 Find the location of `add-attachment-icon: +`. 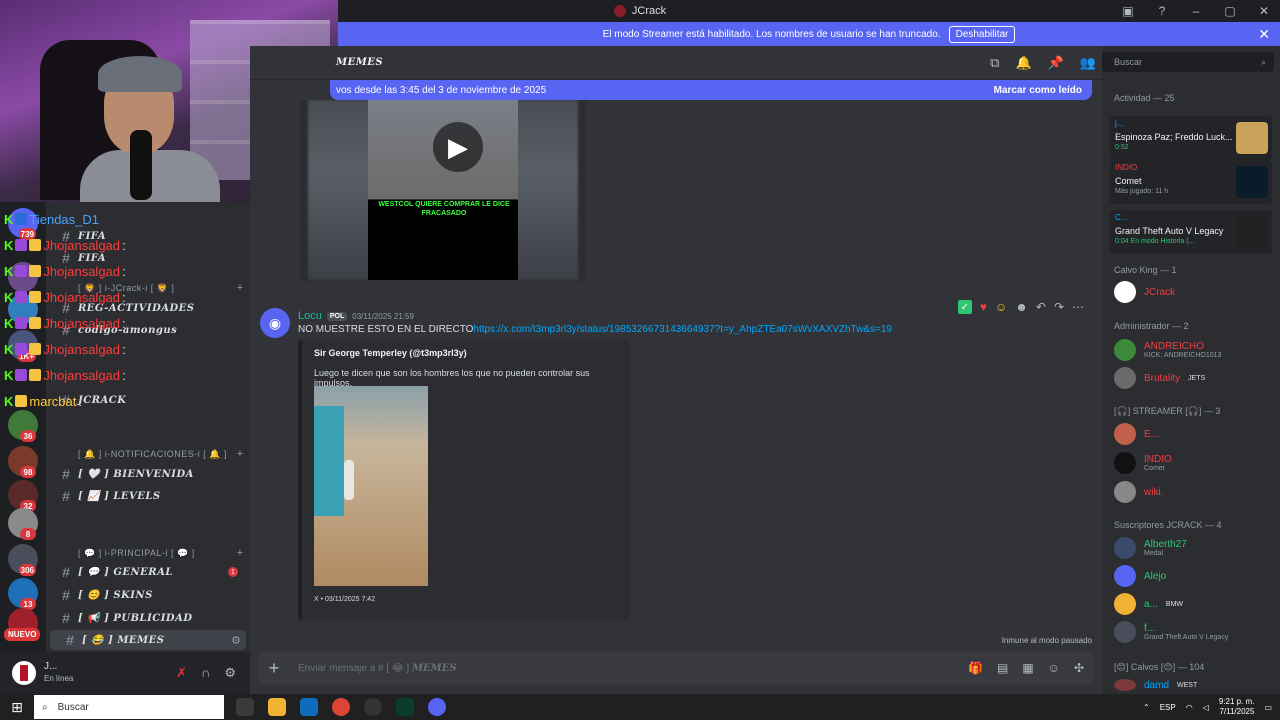

add-attachment-icon: + is located at coordinates (274, 668).